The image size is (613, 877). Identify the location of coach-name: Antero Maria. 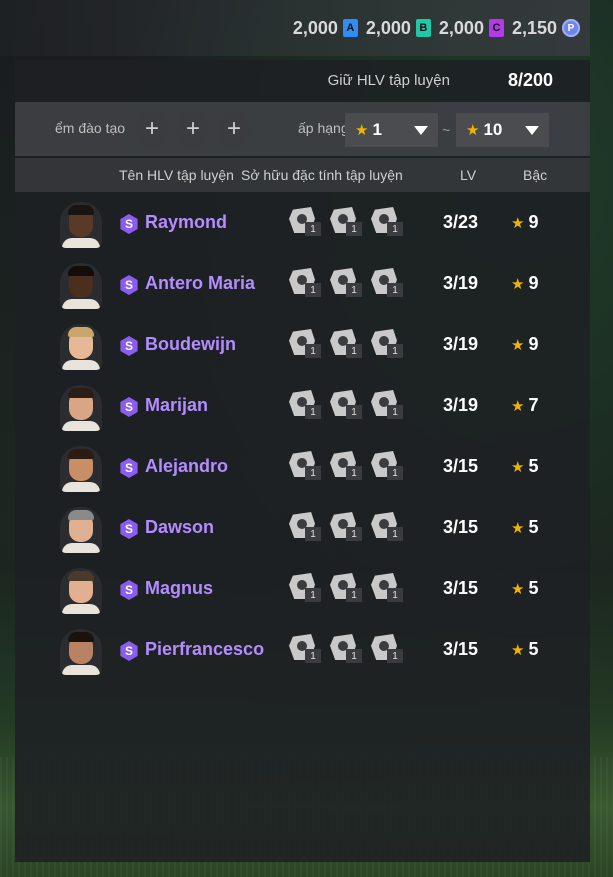
(200, 283).